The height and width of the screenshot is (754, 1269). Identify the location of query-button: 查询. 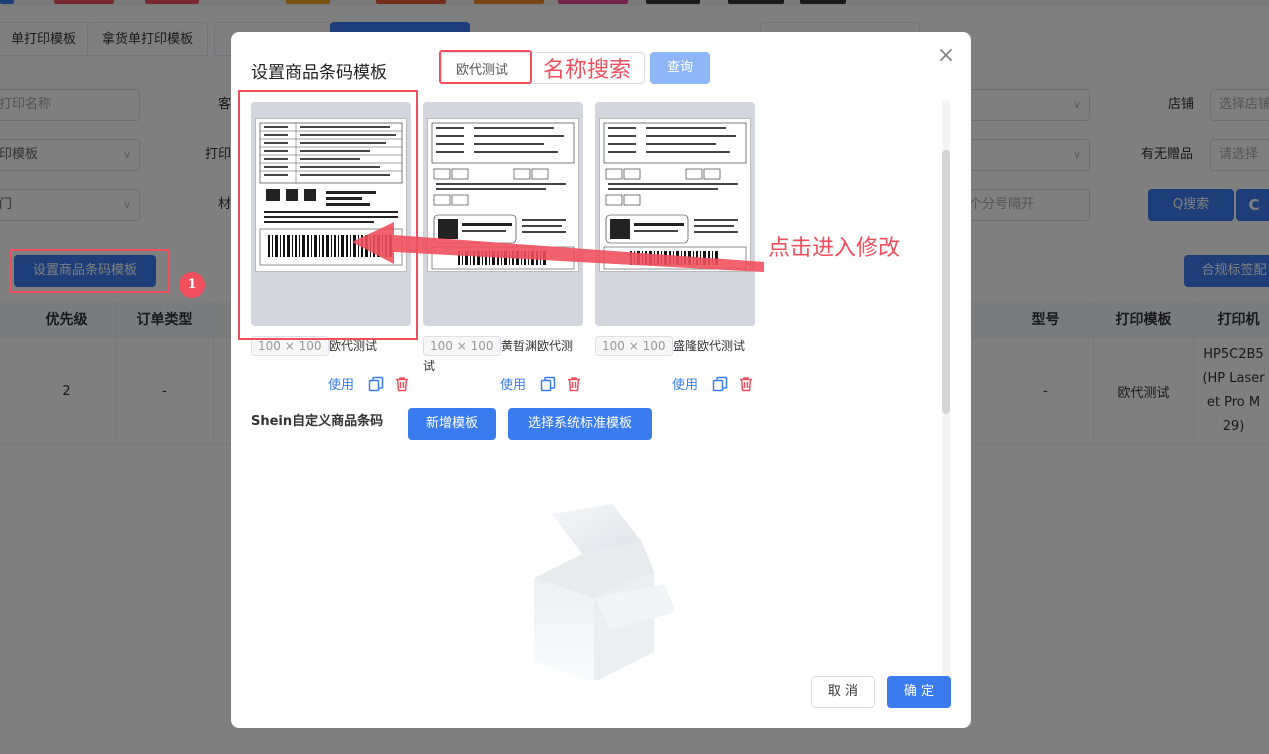
(680, 68).